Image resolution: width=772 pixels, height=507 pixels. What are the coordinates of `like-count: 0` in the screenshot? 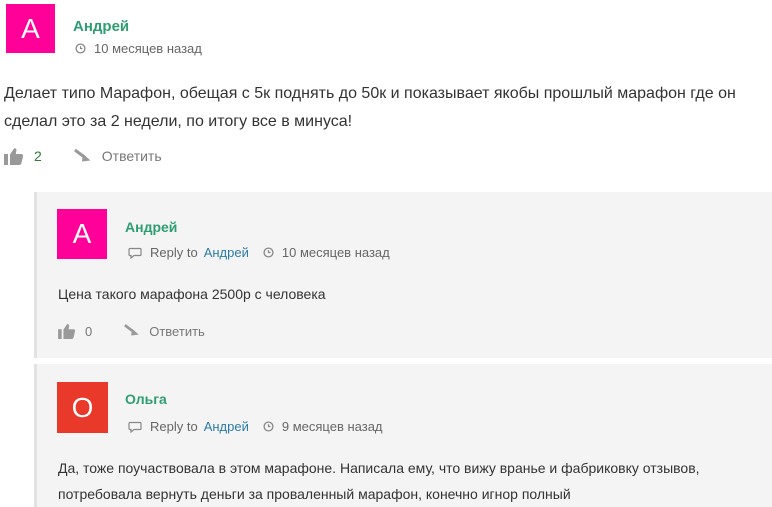 It's located at (89, 331).